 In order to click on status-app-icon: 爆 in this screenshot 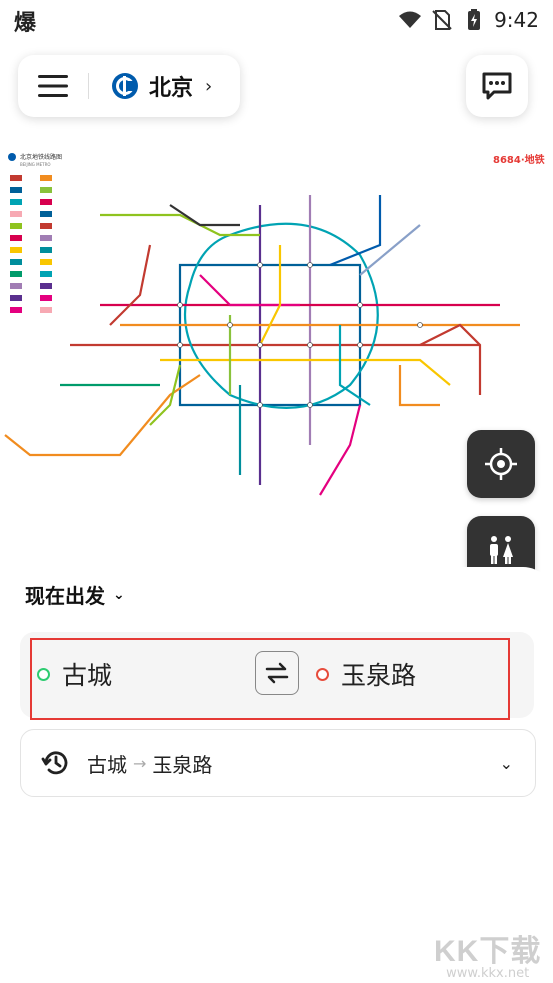, I will do `click(25, 23)`.